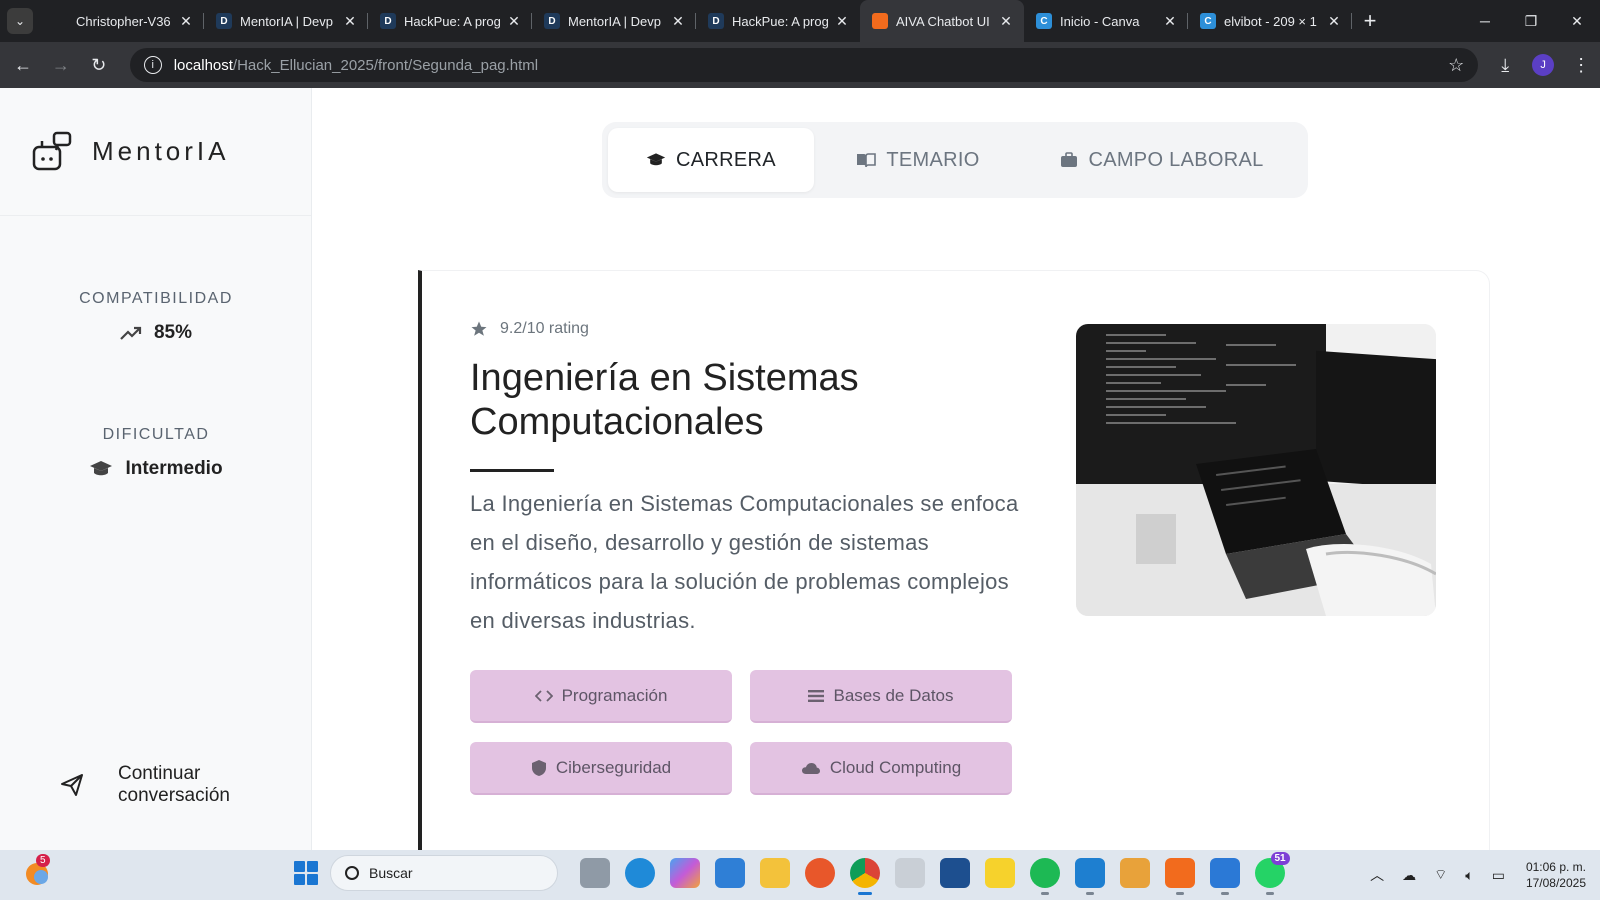 This screenshot has height=900, width=1600. I want to click on download-icon: ⤓, so click(1505, 65).